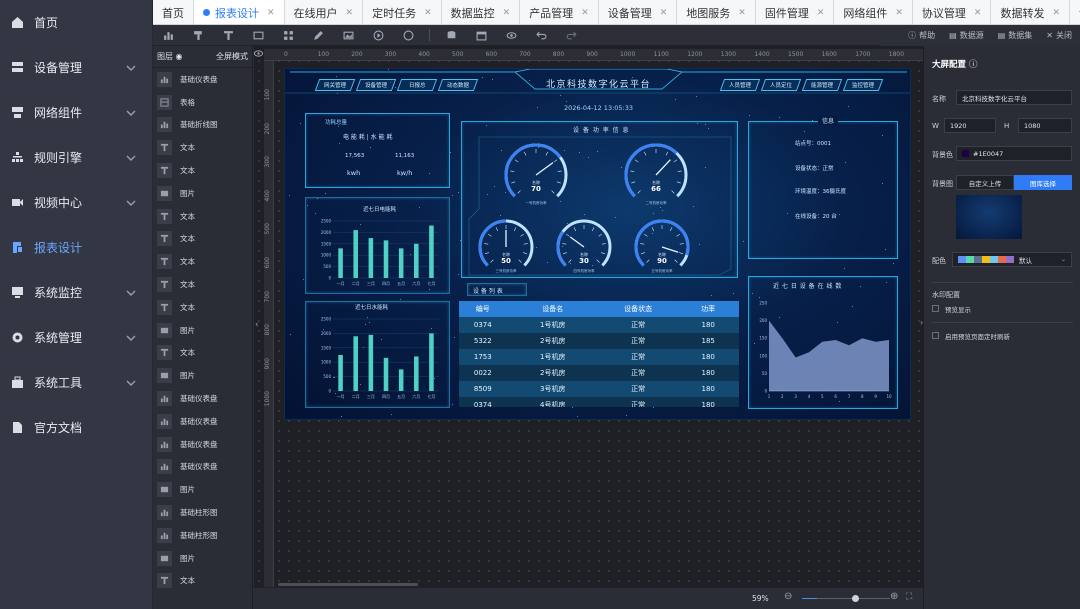  Describe the element at coordinates (376, 85) in the screenshot. I see `screen-nav-button: 设备管理` at that location.